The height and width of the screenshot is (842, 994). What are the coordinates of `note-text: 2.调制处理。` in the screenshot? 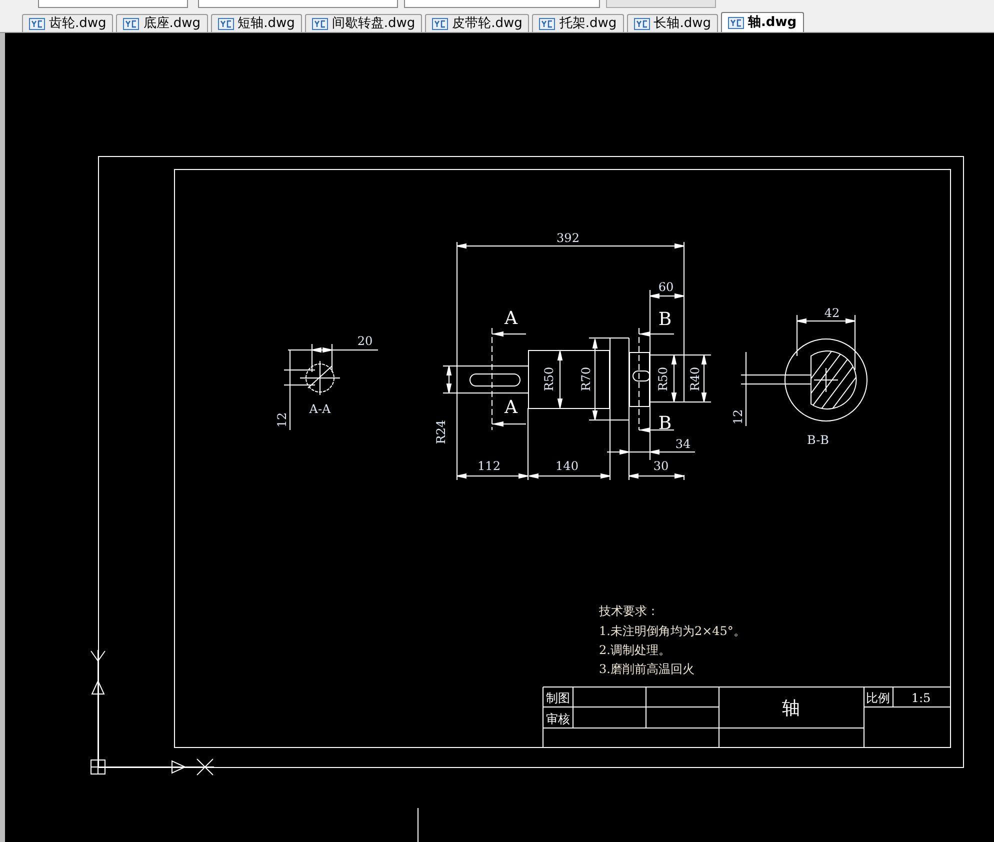 It's located at (634, 650).